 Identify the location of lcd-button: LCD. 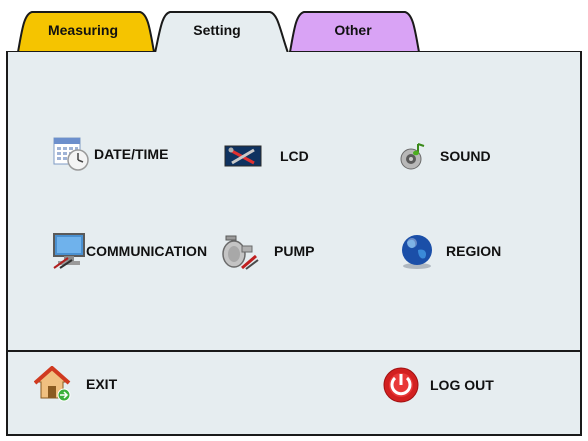
(266, 156).